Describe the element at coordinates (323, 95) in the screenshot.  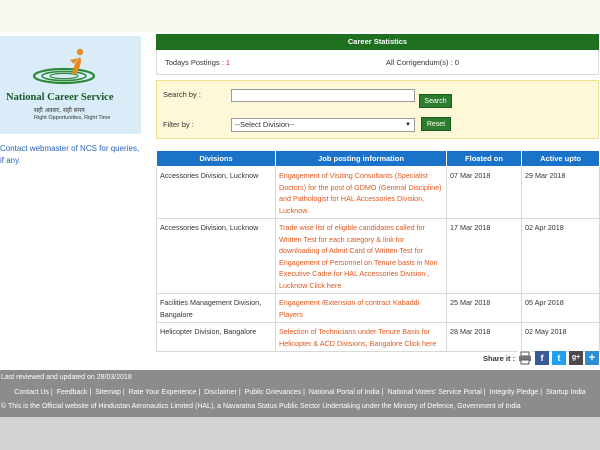
I see `search-input` at that location.